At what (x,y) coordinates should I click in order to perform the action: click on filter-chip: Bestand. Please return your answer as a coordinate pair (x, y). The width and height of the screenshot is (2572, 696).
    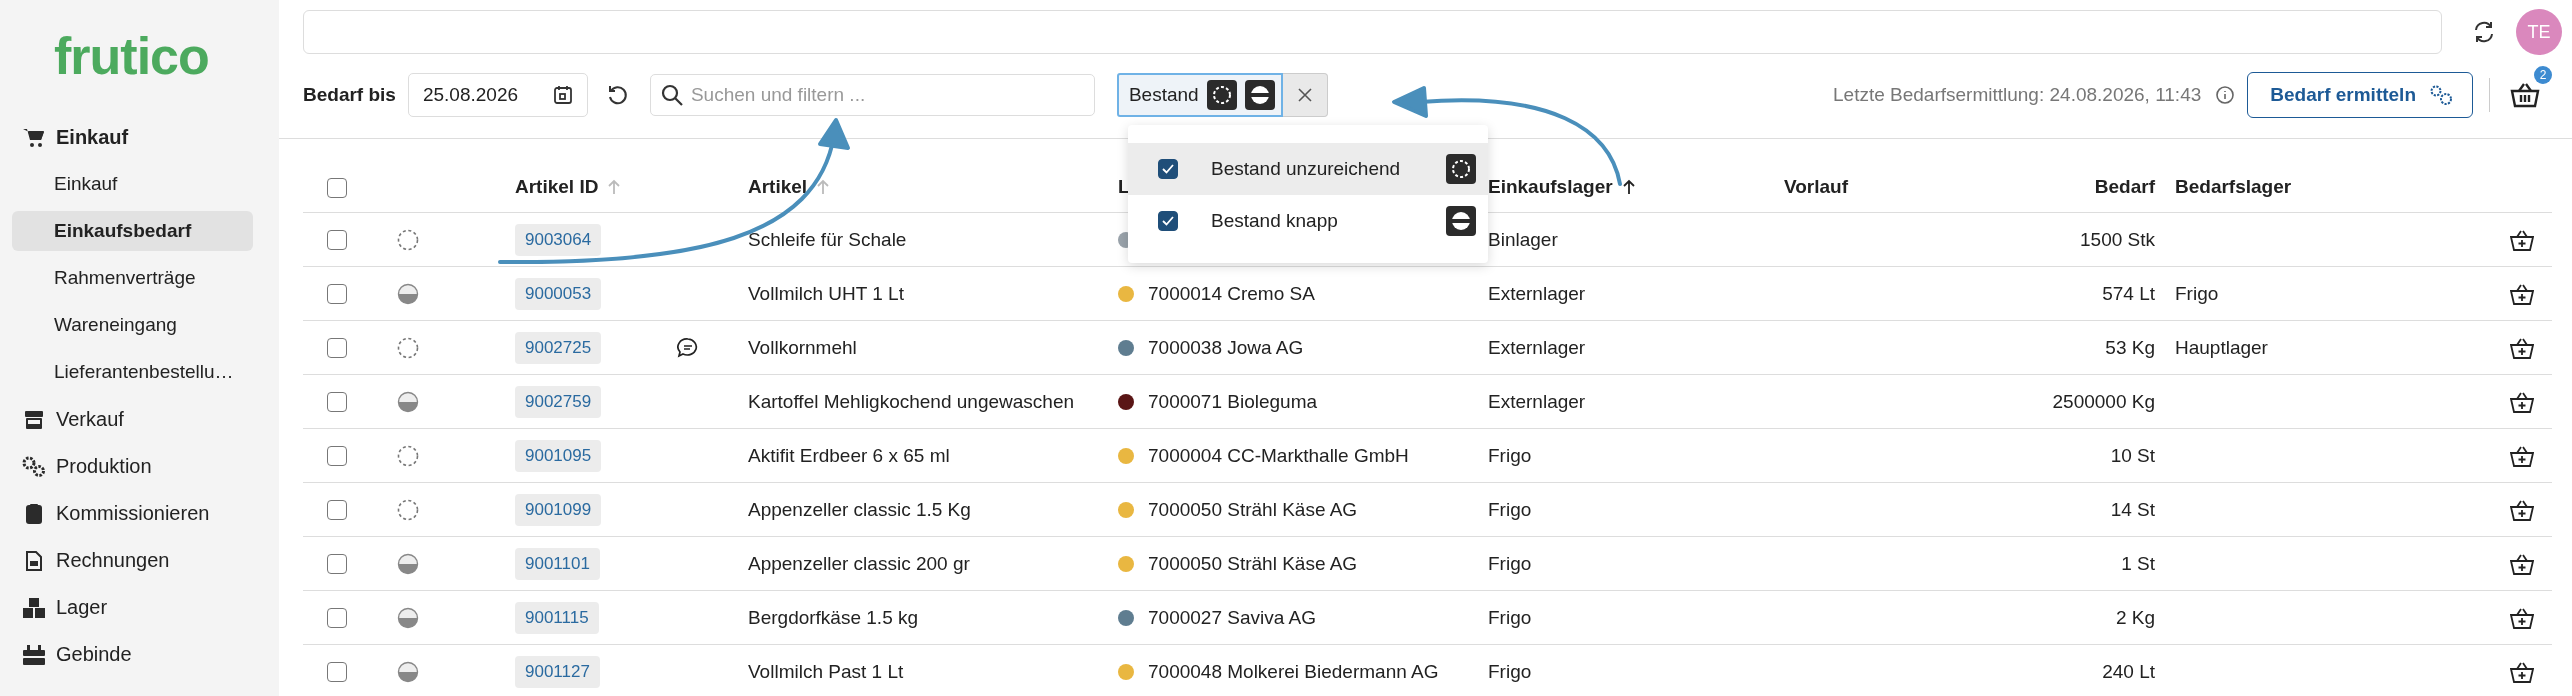
    Looking at the image, I should click on (1199, 95).